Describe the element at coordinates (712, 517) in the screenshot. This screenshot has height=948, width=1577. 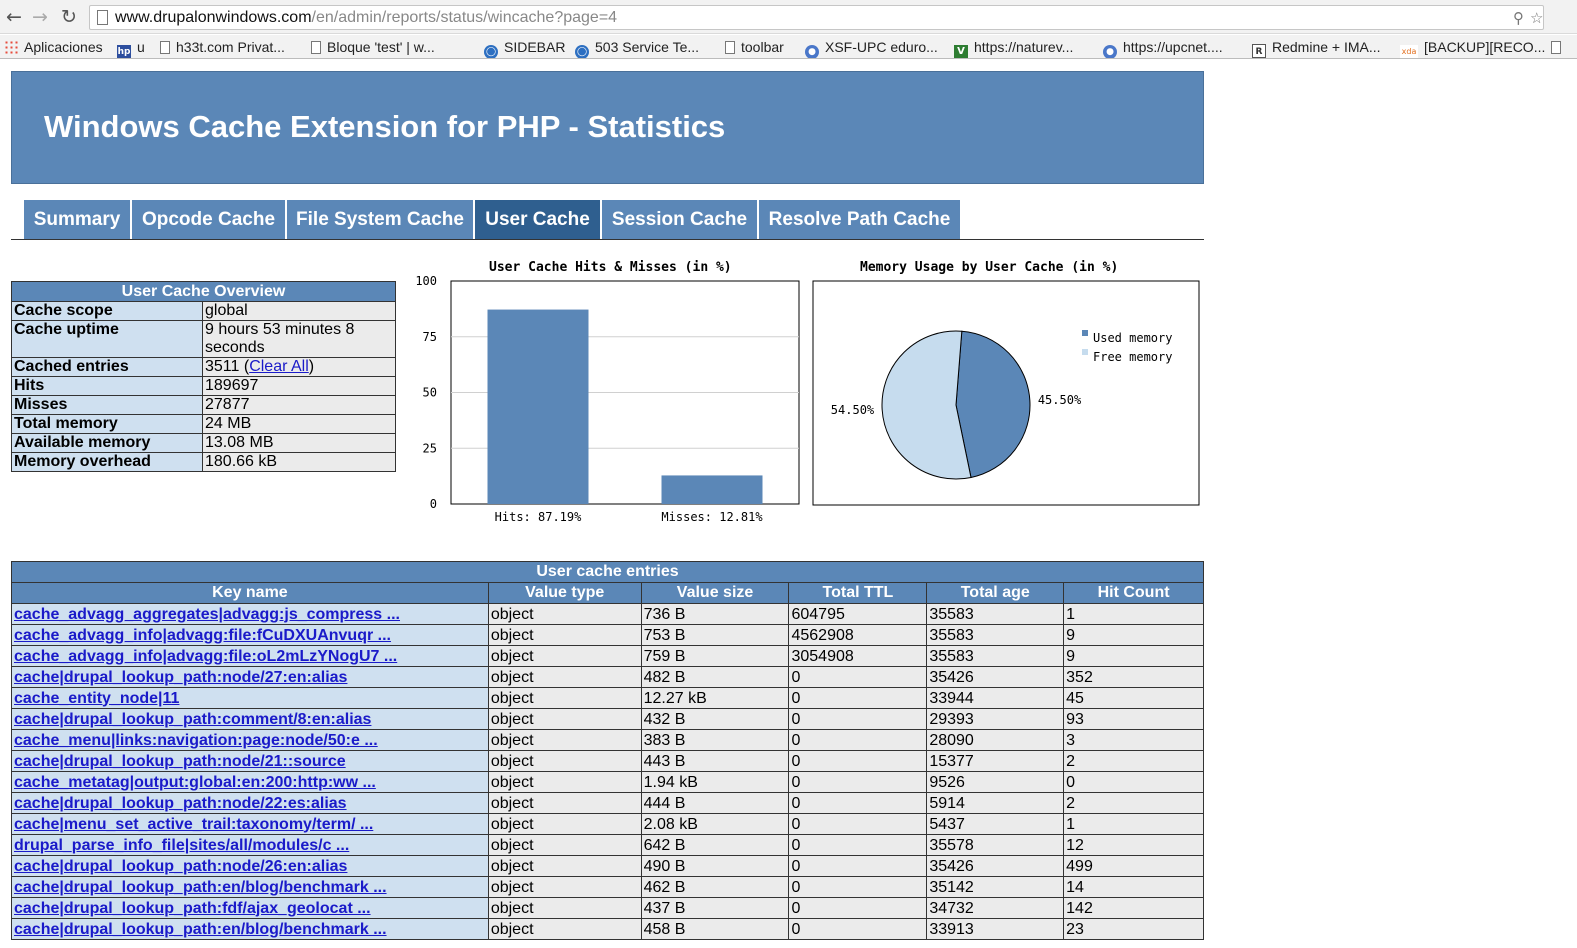
I see `x-category-label: Misses: 12.81%` at that location.